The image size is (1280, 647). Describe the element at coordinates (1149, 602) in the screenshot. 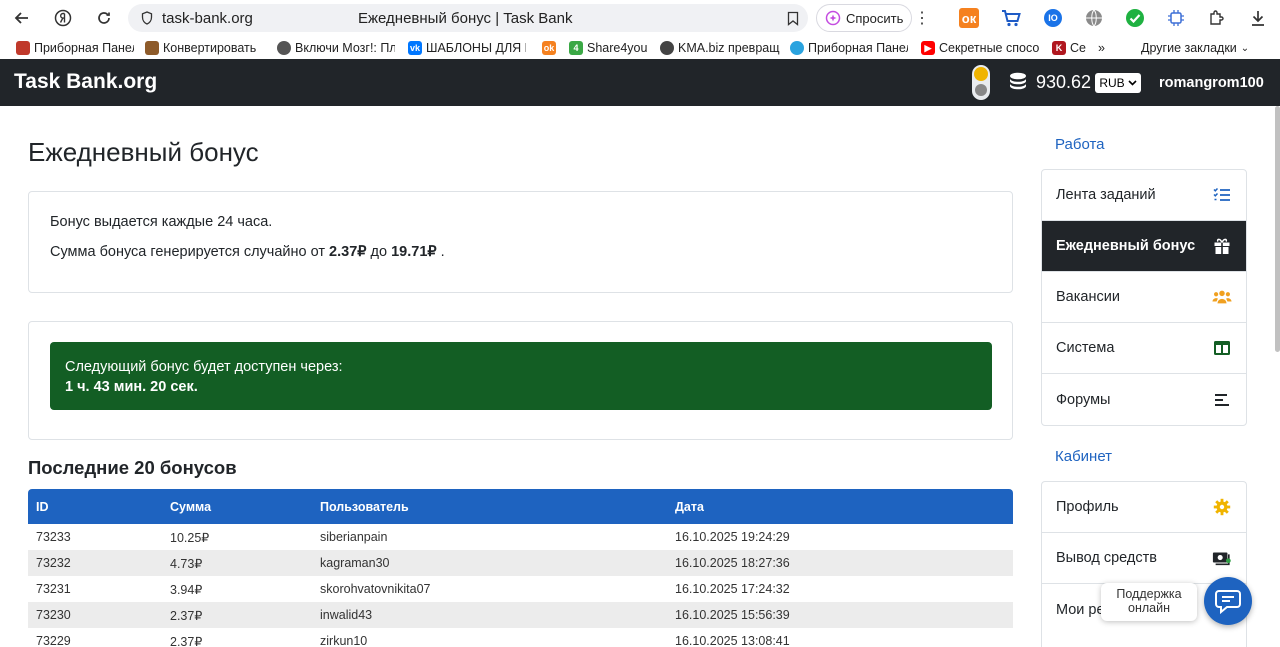

I see `support-tooltip: Поддержка онлайн` at that location.